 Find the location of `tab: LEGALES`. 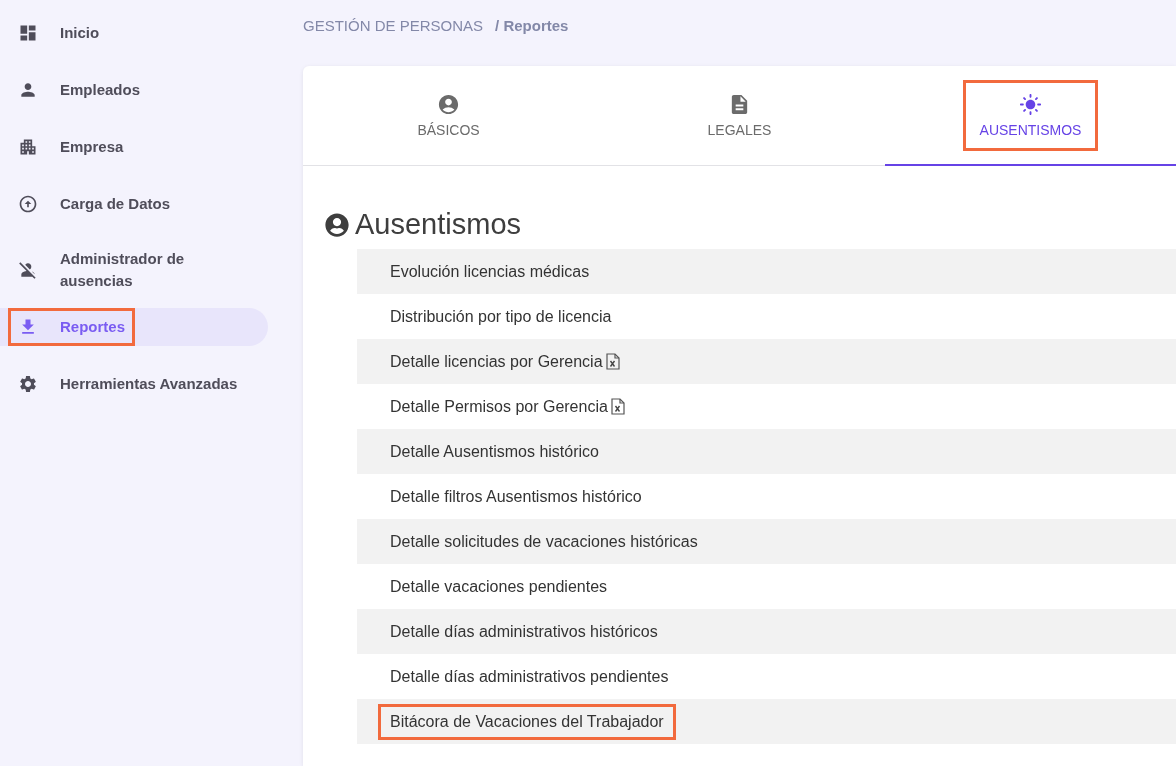

tab: LEGALES is located at coordinates (739, 116).